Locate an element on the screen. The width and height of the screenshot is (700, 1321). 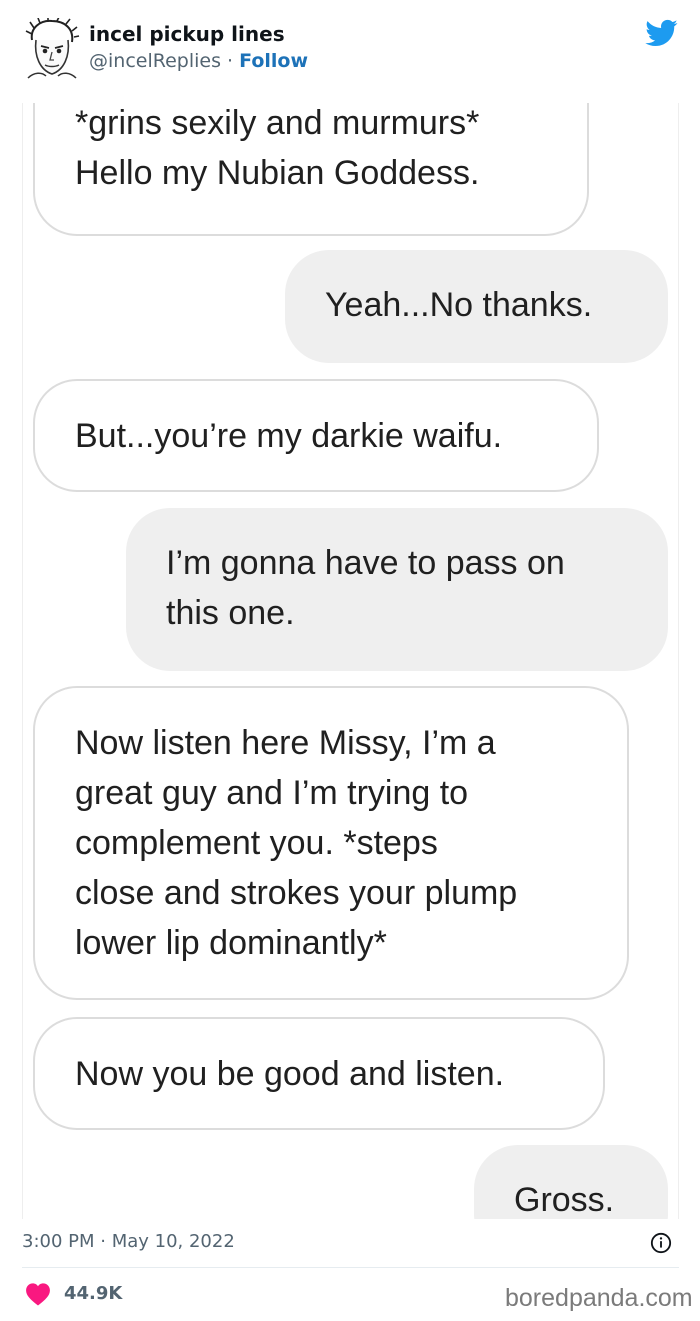
message-line: close and strokes your plump is located at coordinates (296, 893).